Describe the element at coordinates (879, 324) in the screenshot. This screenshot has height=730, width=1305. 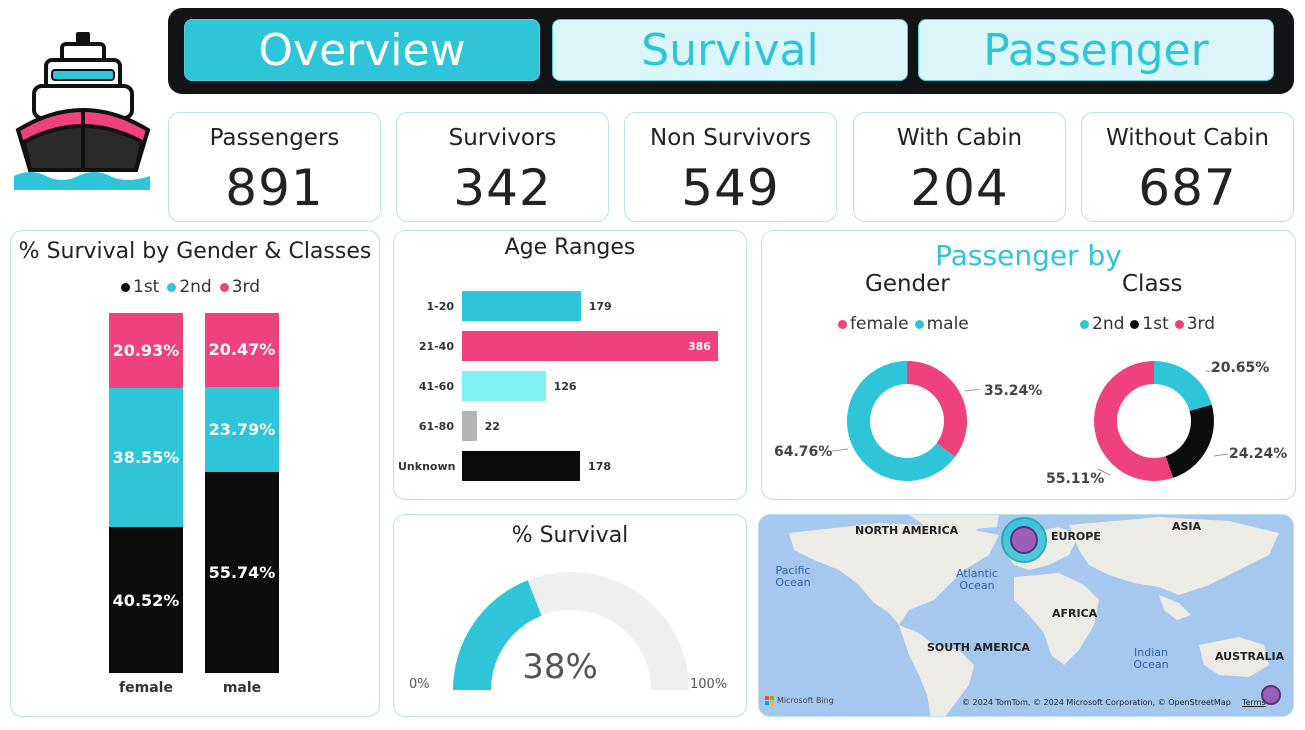
I see `legend-label: female` at that location.